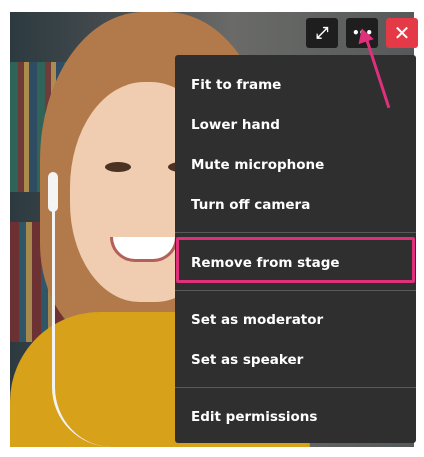 The width and height of the screenshot is (424, 457). What do you see at coordinates (295, 360) in the screenshot?
I see `menu-item-set-as-speaker: Set as speaker` at bounding box center [295, 360].